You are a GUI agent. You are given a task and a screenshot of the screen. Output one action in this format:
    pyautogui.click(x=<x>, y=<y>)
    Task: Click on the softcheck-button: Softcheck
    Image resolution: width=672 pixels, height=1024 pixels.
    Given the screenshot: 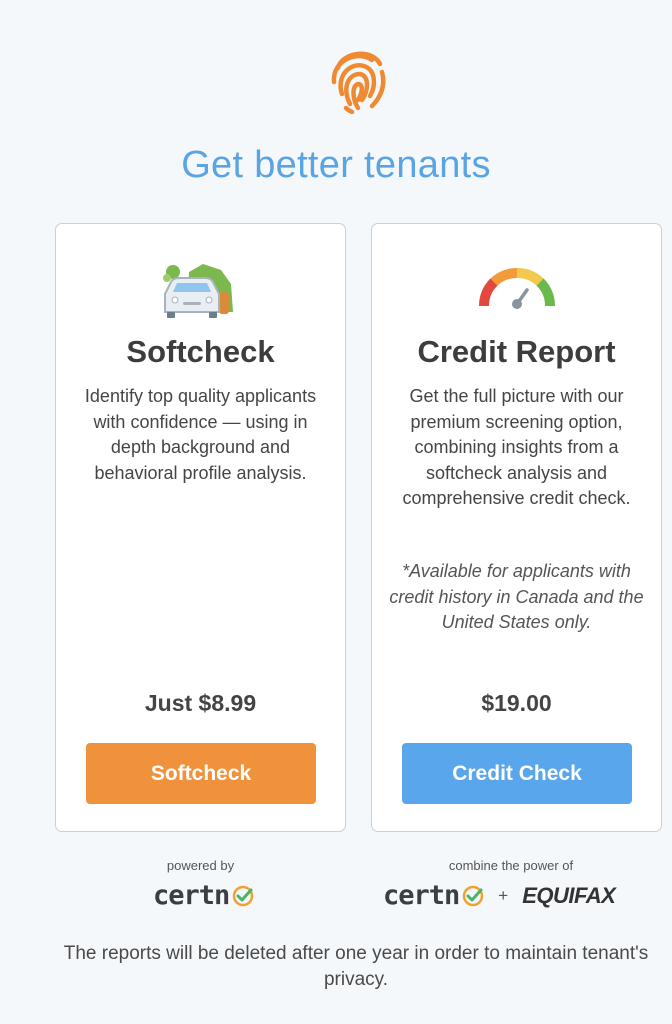 What is the action you would take?
    pyautogui.click(x=201, y=773)
    